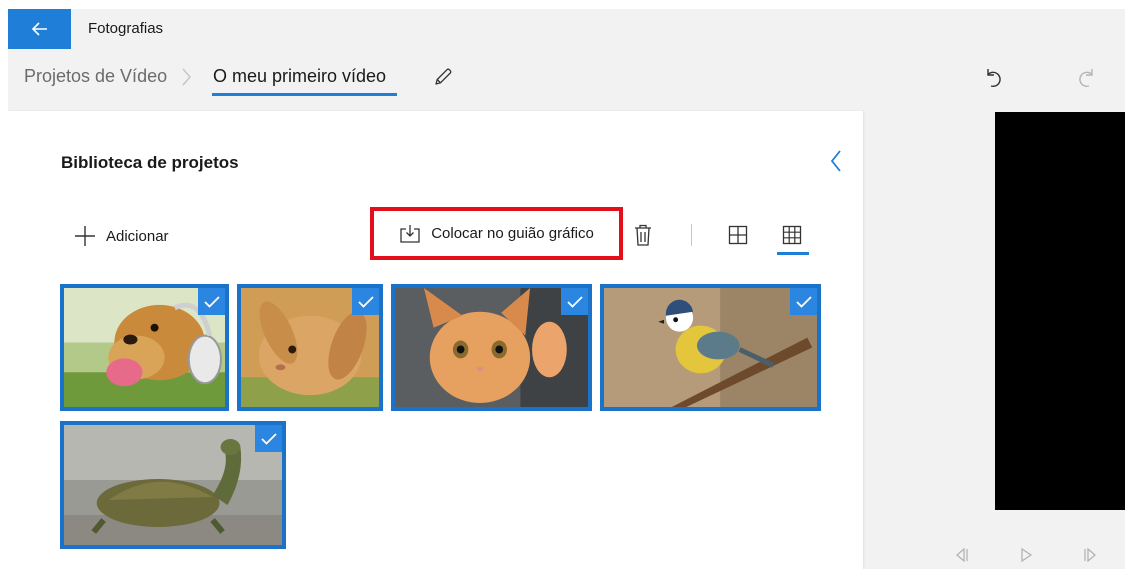 The image size is (1125, 569). I want to click on project-title: O meu primeiro vídeo, so click(299, 76).